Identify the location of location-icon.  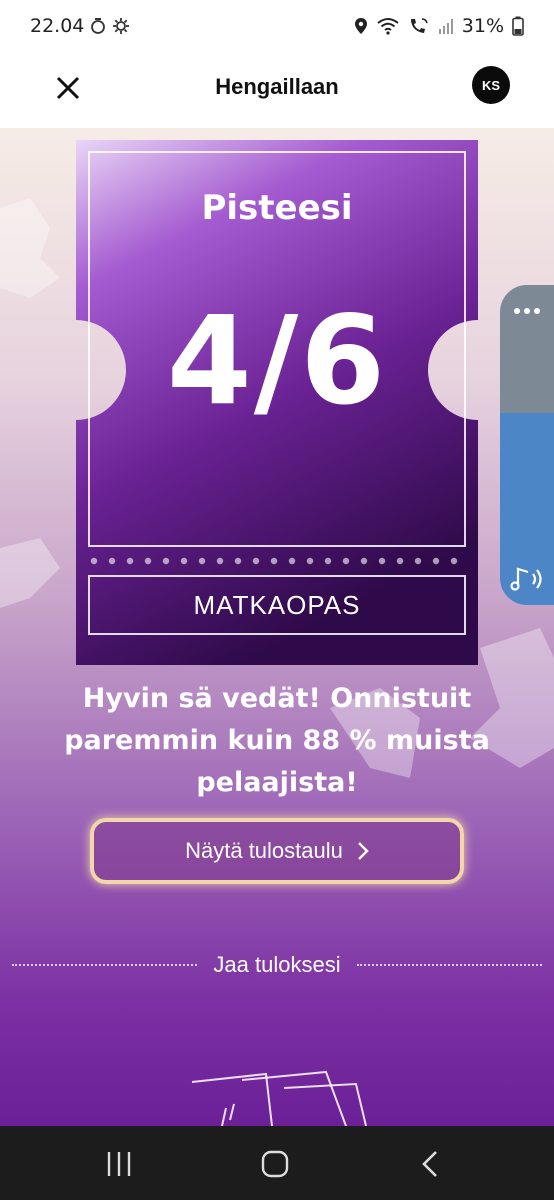
(360, 26).